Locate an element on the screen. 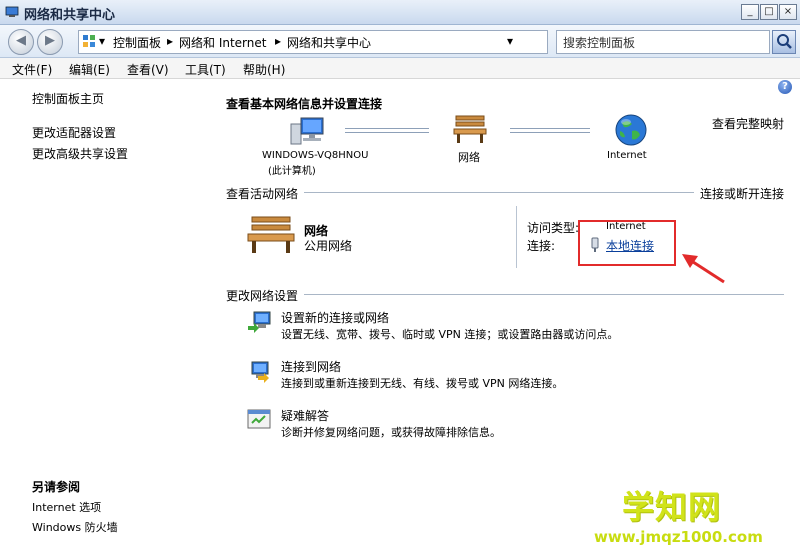  watermark-logo: 学知网 is located at coordinates (672, 507).